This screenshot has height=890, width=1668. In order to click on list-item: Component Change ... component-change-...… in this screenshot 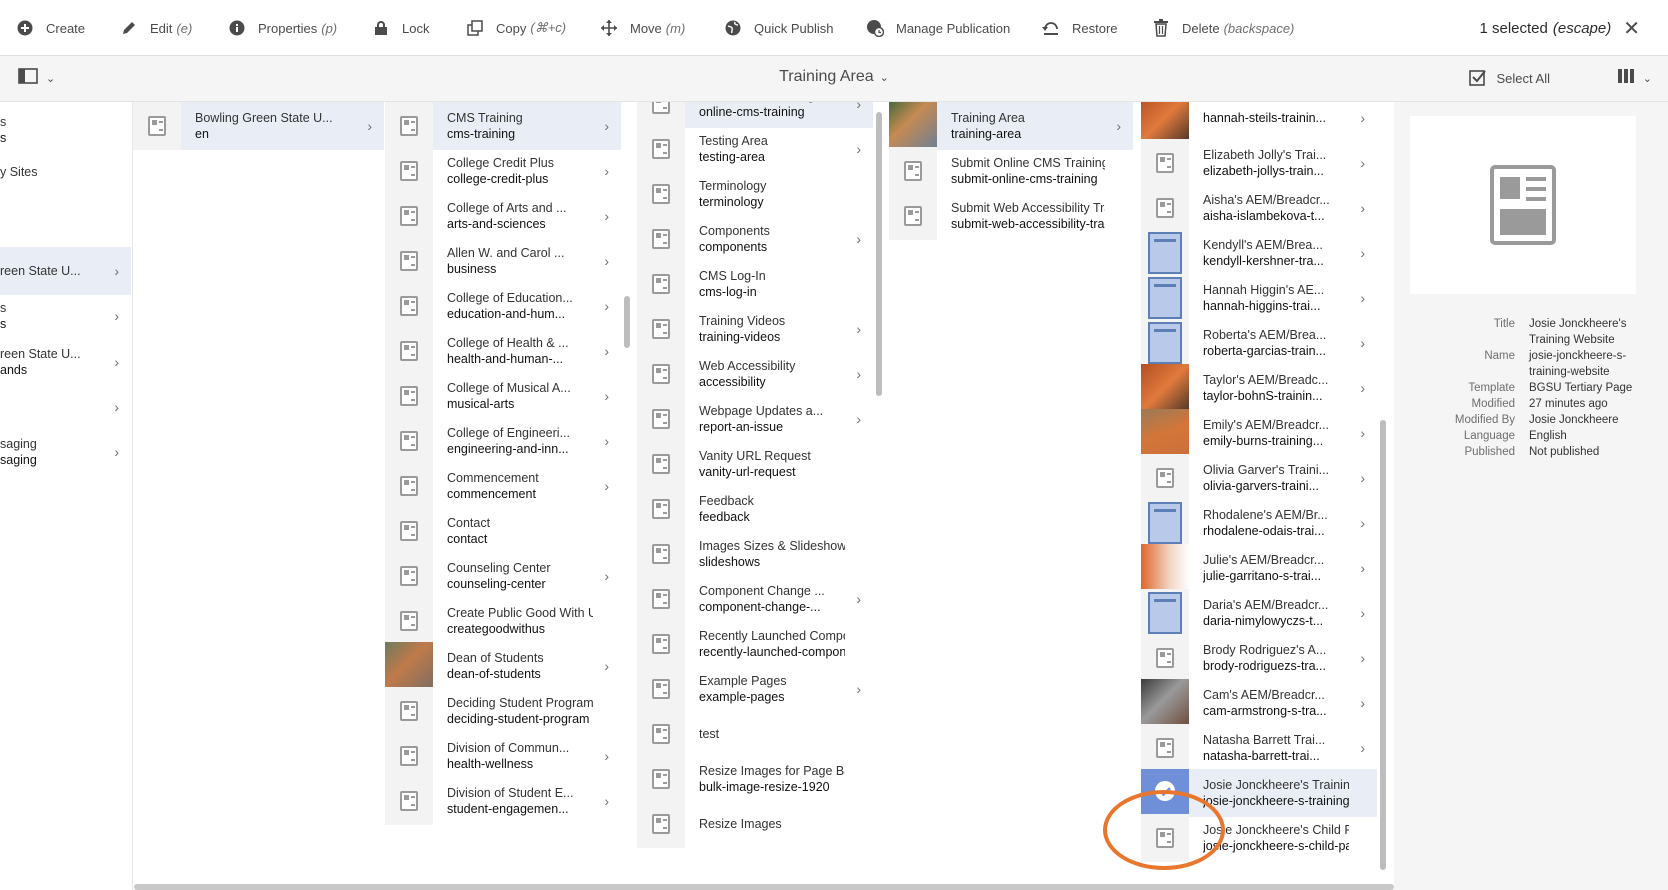, I will do `click(755, 599)`.